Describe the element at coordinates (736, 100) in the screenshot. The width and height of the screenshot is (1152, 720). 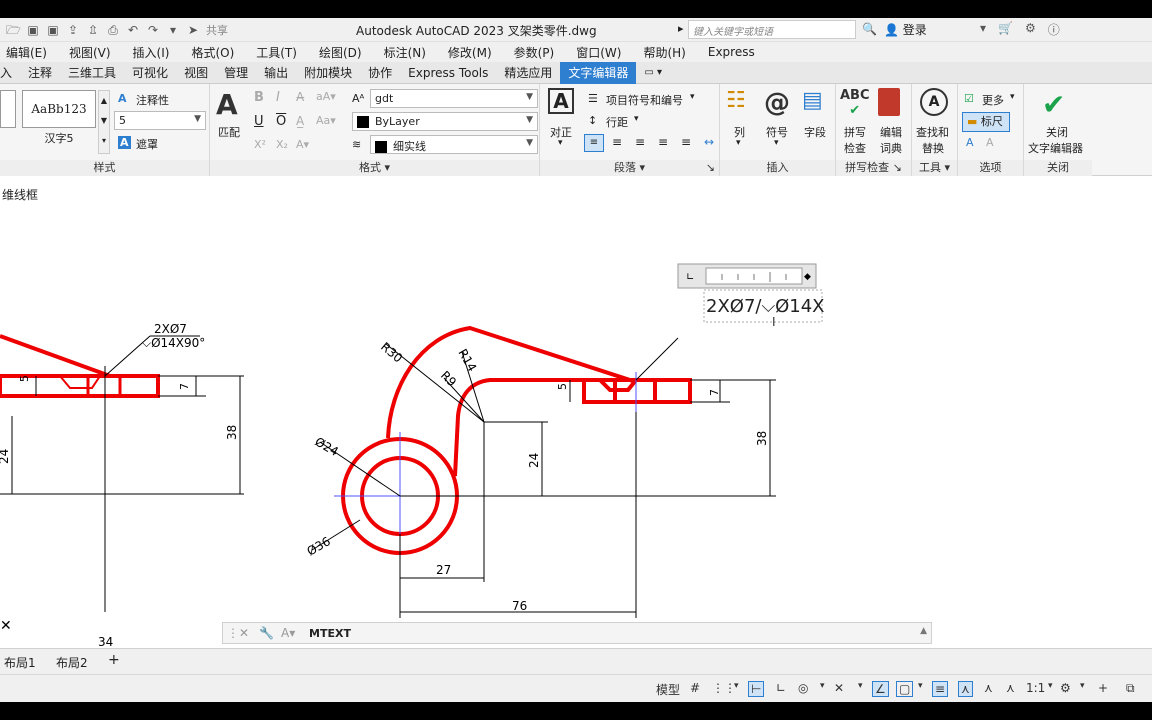
I see `columns-icon: ☷` at that location.